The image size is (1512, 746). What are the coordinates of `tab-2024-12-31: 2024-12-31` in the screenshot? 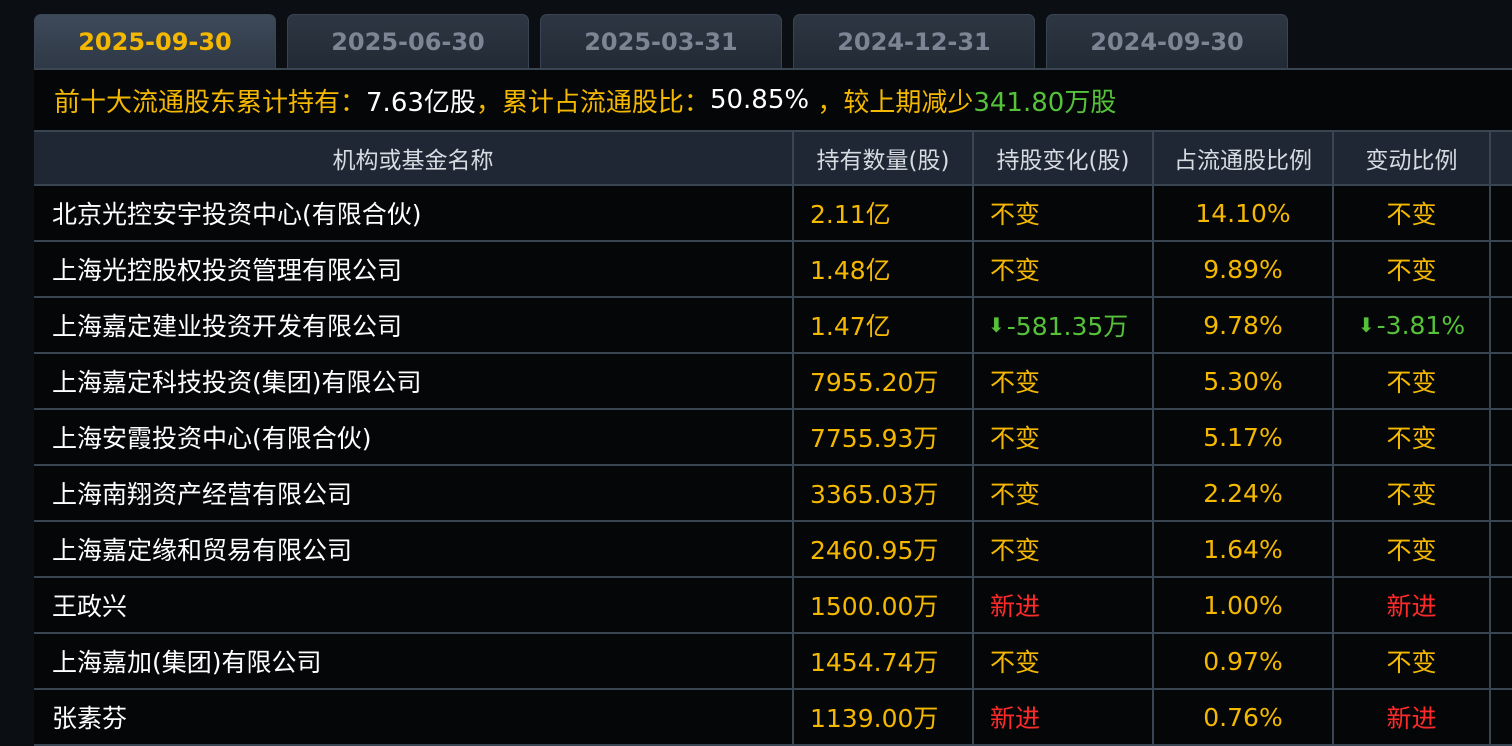 It's located at (914, 41).